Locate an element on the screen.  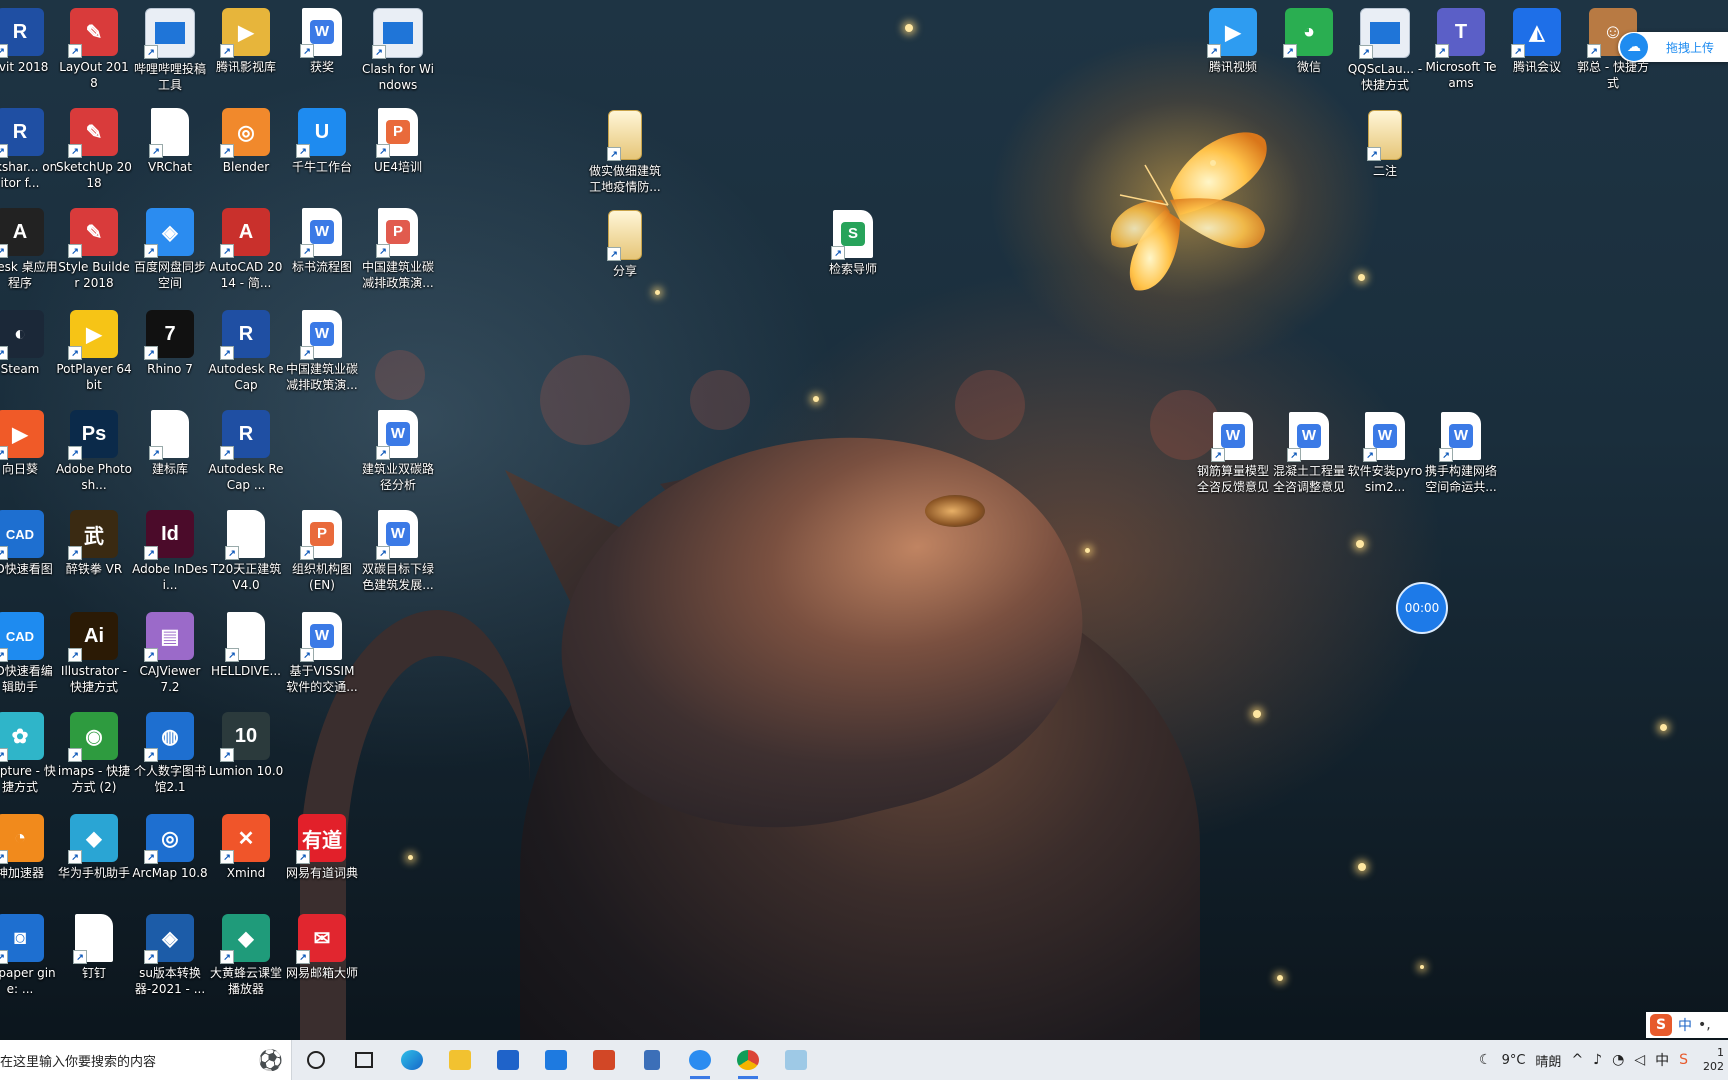
taskbar-calculator is located at coordinates (652, 1060).